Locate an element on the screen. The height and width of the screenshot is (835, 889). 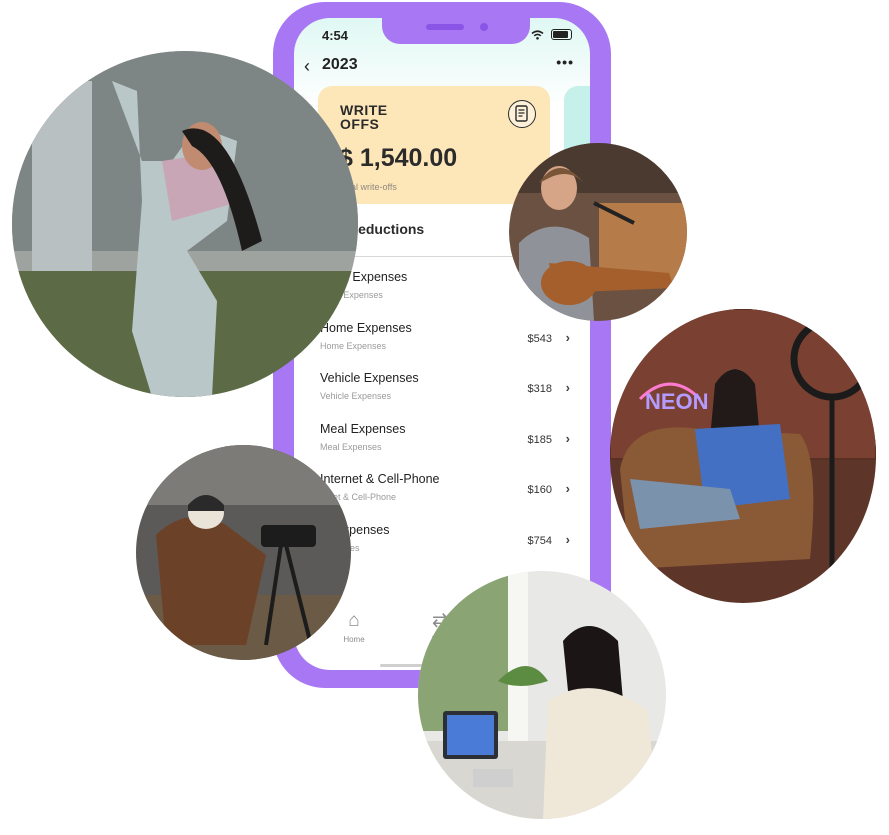
tab-home: ⌂ Home is located at coordinates (354, 627).